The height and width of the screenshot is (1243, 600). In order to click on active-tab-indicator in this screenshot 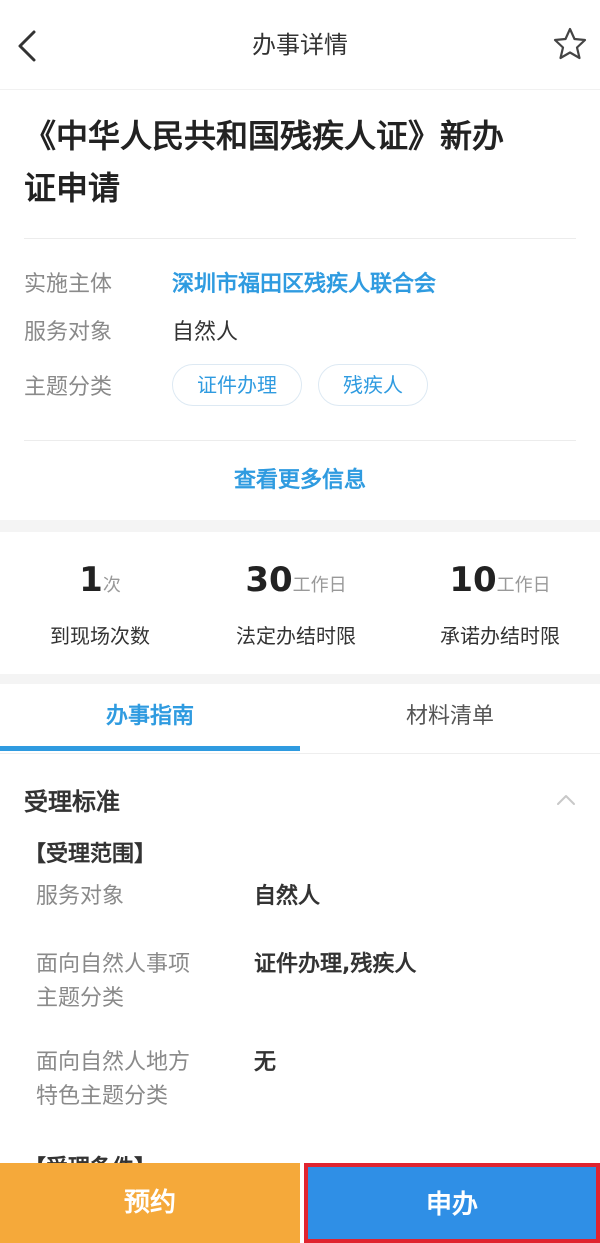, I will do `click(150, 748)`.